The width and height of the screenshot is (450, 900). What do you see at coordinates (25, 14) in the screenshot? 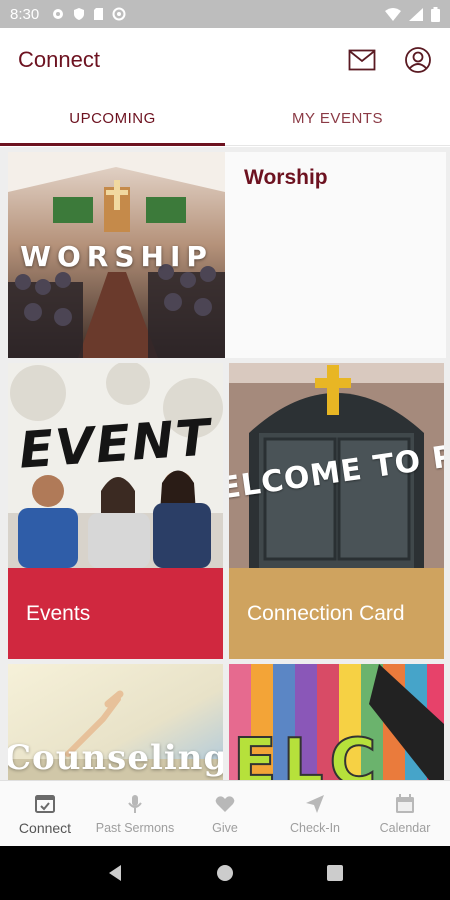
I see `status-time: 8:30` at bounding box center [25, 14].